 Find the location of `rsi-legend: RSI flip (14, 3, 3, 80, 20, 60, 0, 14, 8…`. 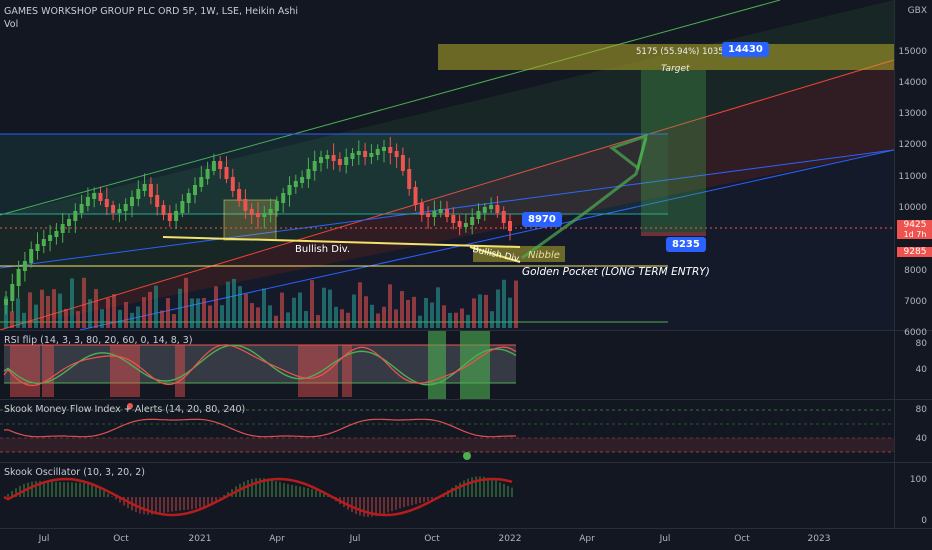

rsi-legend: RSI flip (14, 3, 3, 80, 20, 60, 0, 14, 8… is located at coordinates (98, 340).